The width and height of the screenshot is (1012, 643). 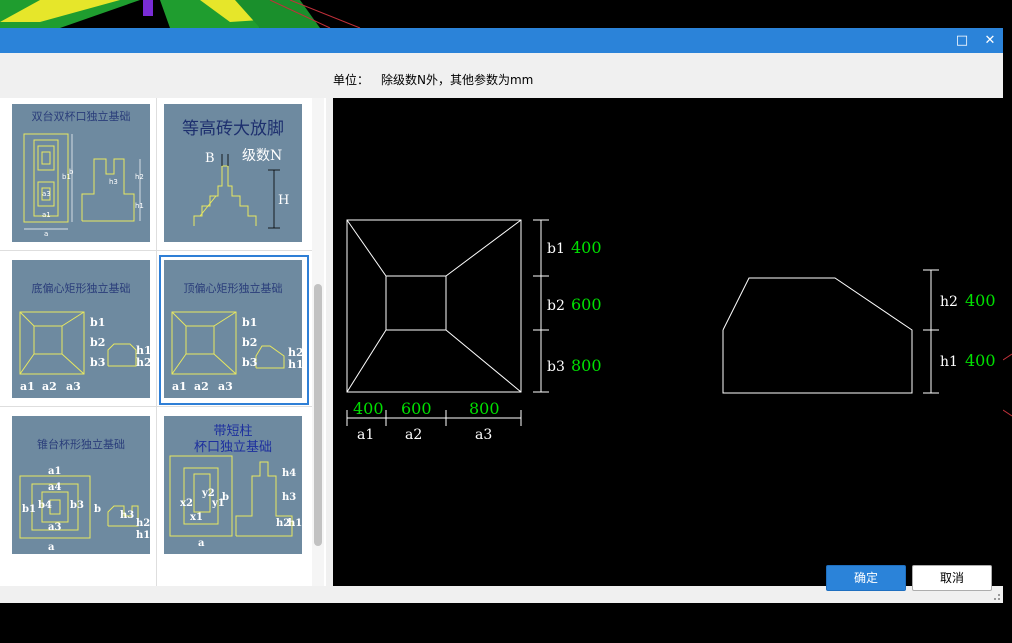 I want to click on value-a2: 600, so click(x=416, y=408).